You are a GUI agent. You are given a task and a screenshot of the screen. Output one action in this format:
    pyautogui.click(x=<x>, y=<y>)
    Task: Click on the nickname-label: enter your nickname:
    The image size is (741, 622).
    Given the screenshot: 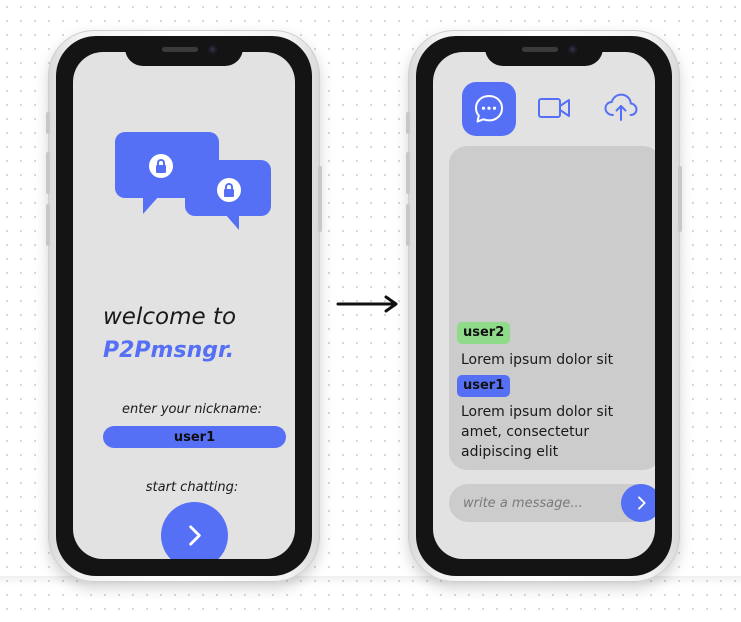 What is the action you would take?
    pyautogui.click(x=192, y=409)
    